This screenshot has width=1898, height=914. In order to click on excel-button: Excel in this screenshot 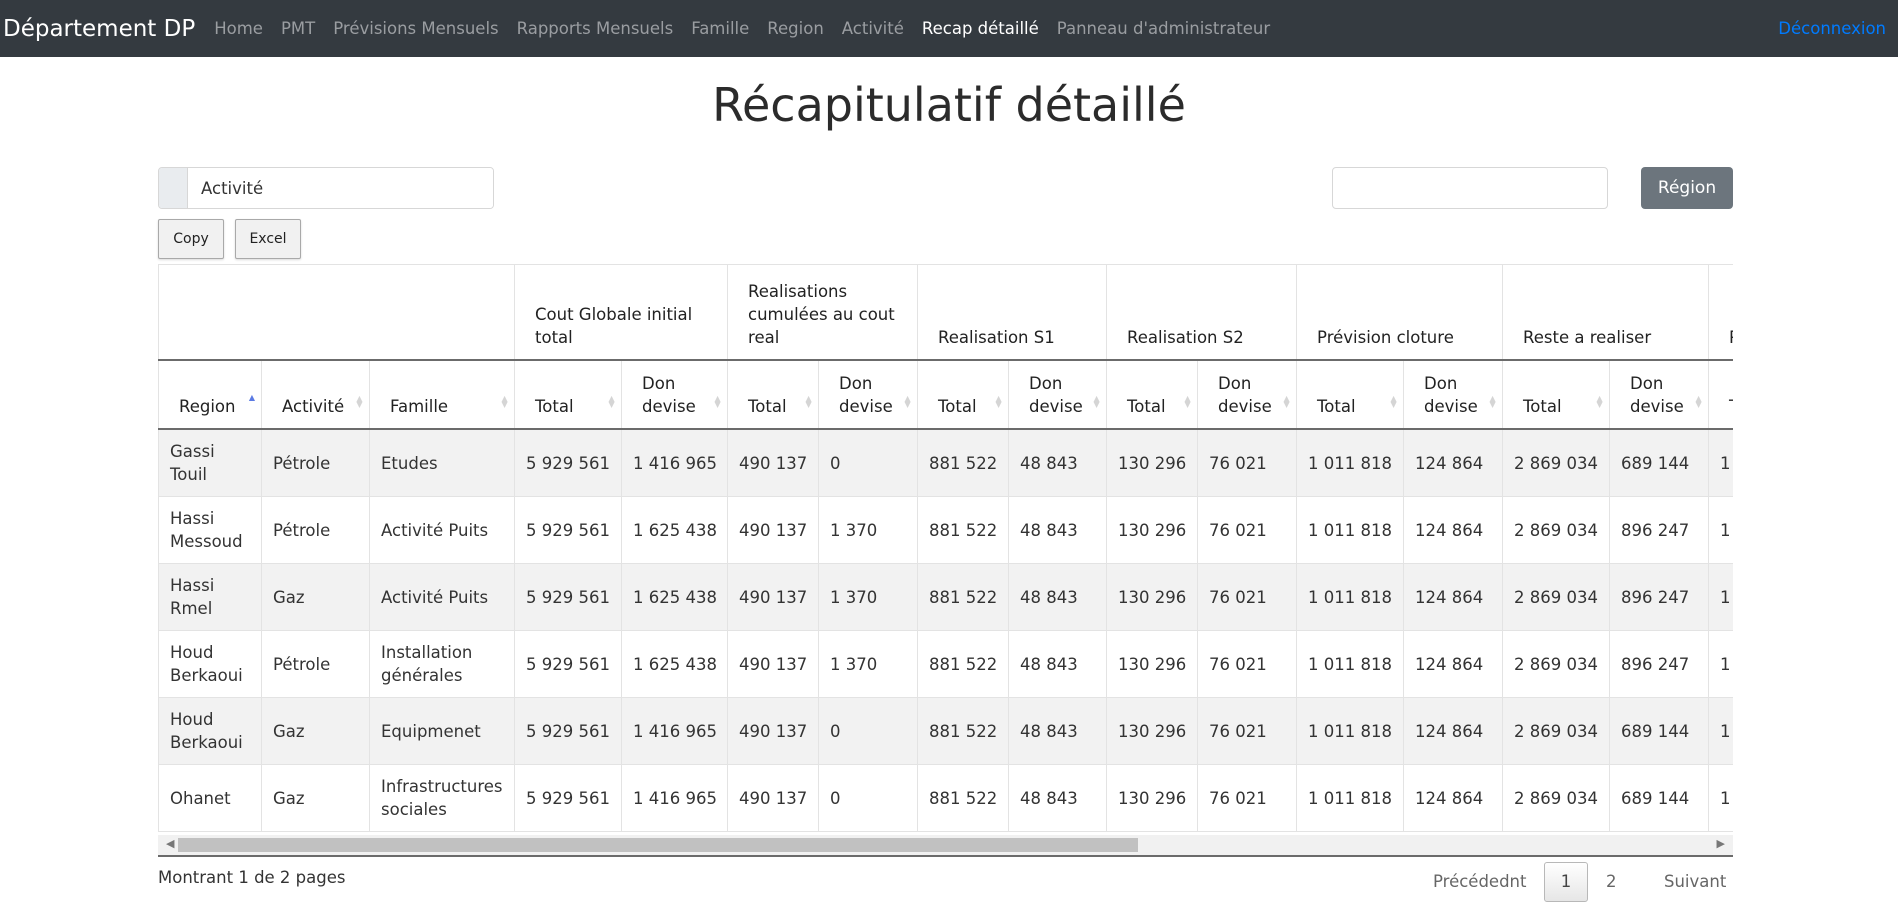, I will do `click(268, 239)`.